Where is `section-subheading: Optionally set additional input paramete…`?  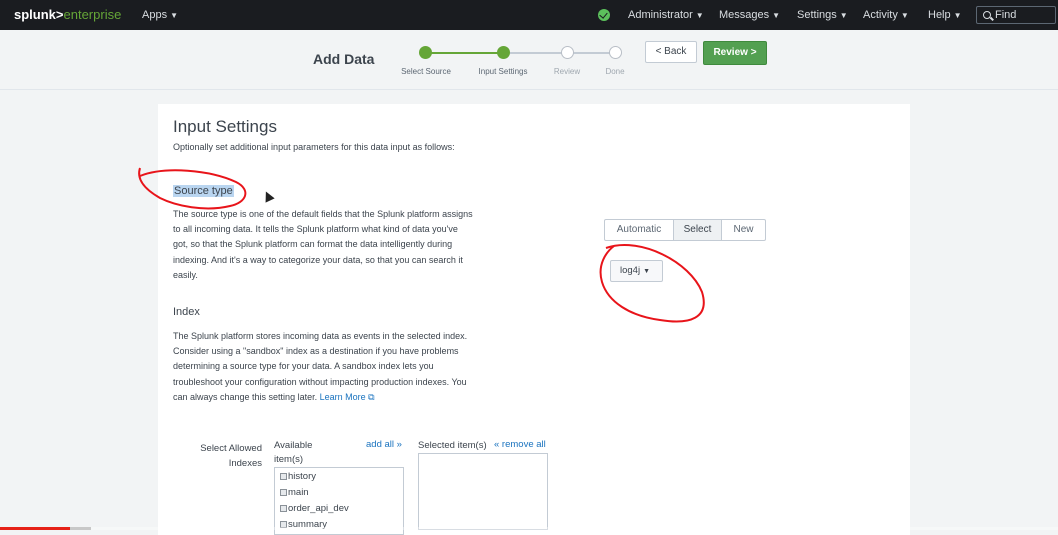 section-subheading: Optionally set additional input paramete… is located at coordinates (314, 147).